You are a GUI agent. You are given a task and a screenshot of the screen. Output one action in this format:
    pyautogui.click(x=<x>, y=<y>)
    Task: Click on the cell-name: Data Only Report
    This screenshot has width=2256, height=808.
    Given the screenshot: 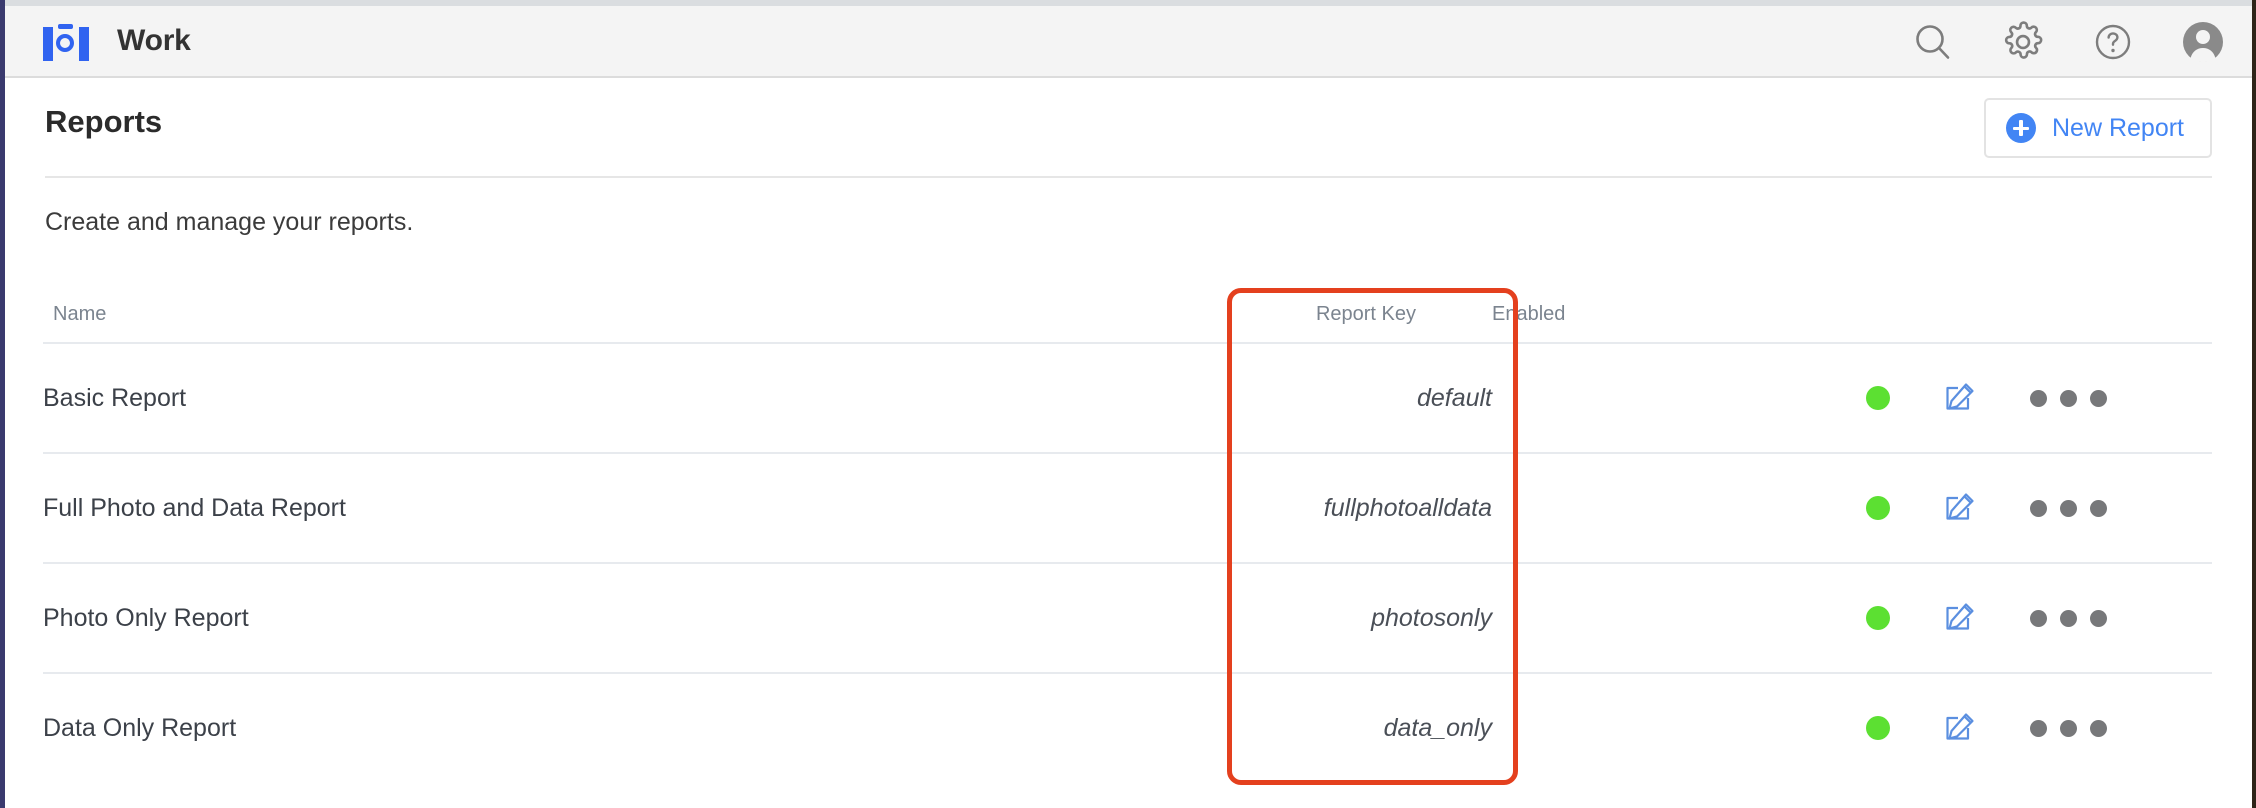 What is the action you would take?
    pyautogui.click(x=140, y=727)
    